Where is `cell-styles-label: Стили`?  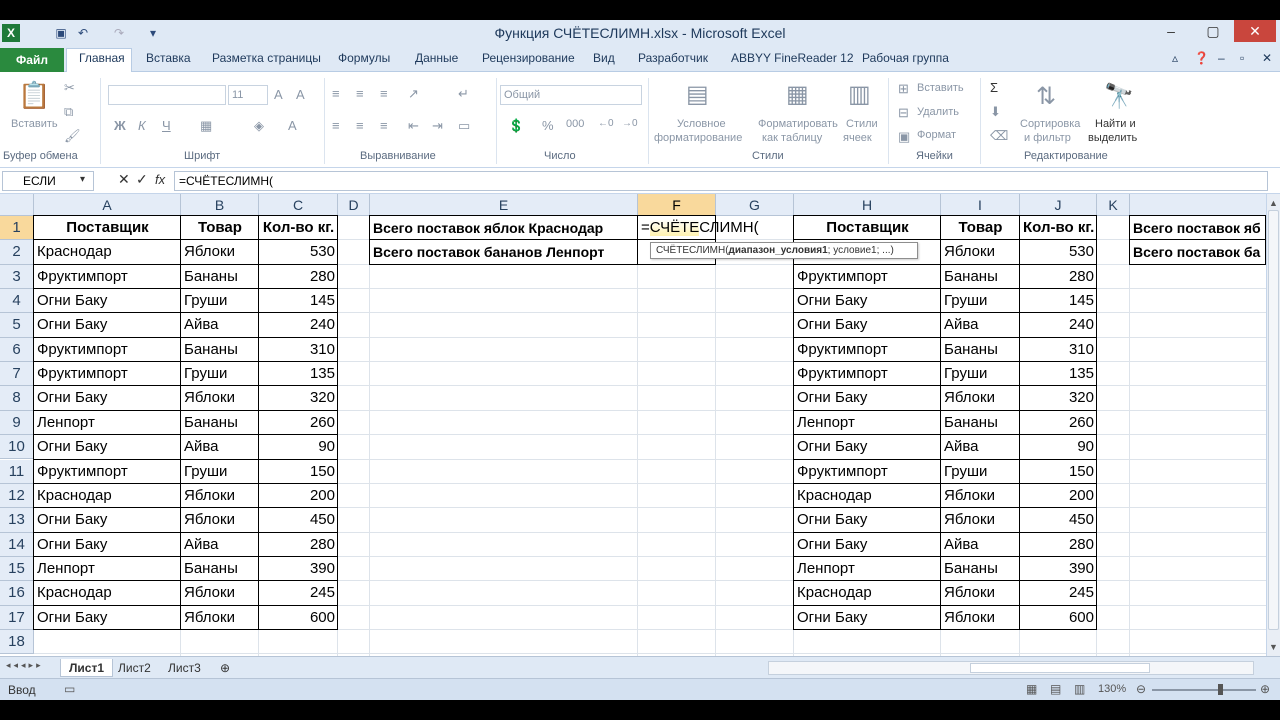
cell-styles-label: Стили is located at coordinates (862, 124).